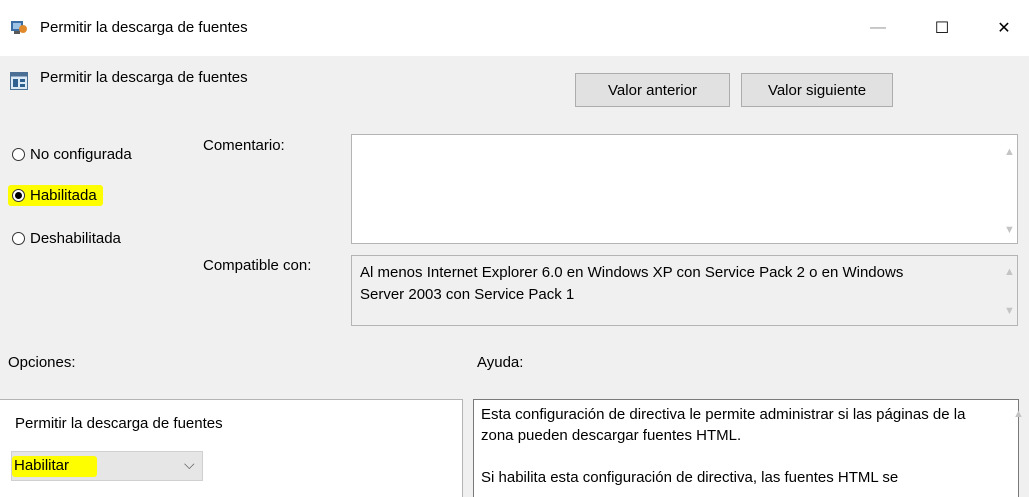 Image resolution: width=1029 pixels, height=497 pixels. I want to click on compatible-label: Compatible con:, so click(257, 265).